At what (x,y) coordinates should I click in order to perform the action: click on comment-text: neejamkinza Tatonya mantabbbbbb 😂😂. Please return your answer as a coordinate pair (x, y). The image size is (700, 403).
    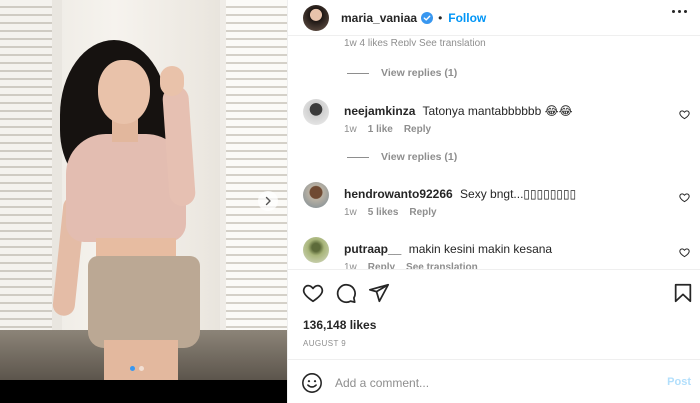
    Looking at the image, I should click on (458, 111).